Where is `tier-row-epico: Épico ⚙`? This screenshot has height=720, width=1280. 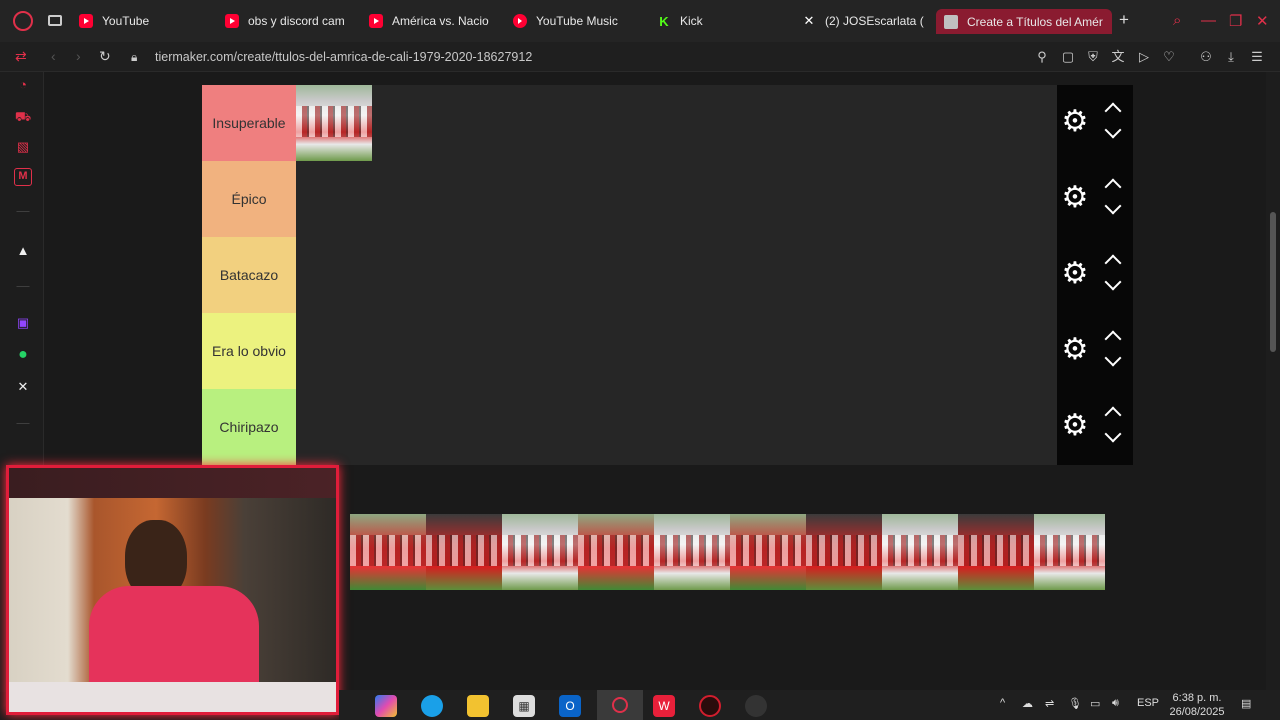 tier-row-epico: Épico ⚙ is located at coordinates (667, 199).